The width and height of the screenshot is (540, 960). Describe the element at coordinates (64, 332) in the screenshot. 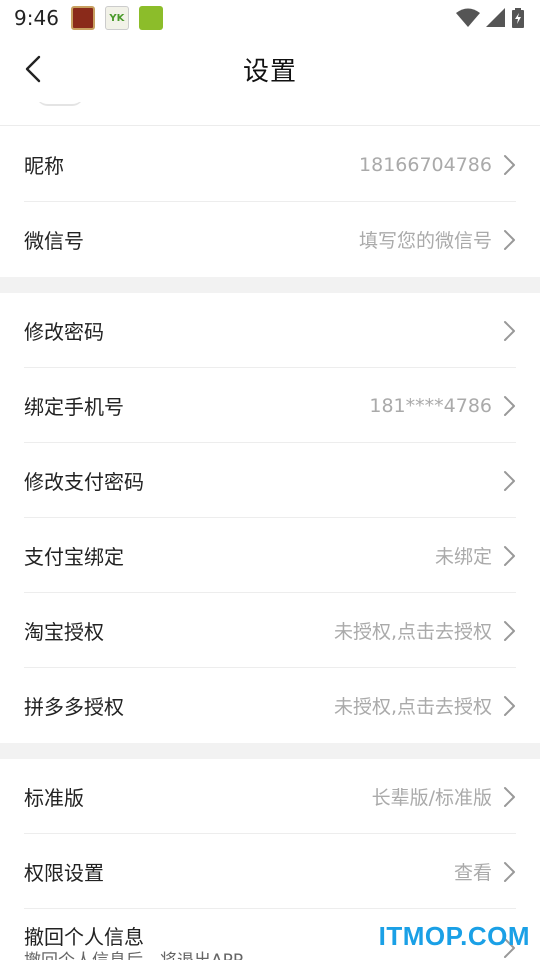

I see `row-label: 修改密码` at that location.